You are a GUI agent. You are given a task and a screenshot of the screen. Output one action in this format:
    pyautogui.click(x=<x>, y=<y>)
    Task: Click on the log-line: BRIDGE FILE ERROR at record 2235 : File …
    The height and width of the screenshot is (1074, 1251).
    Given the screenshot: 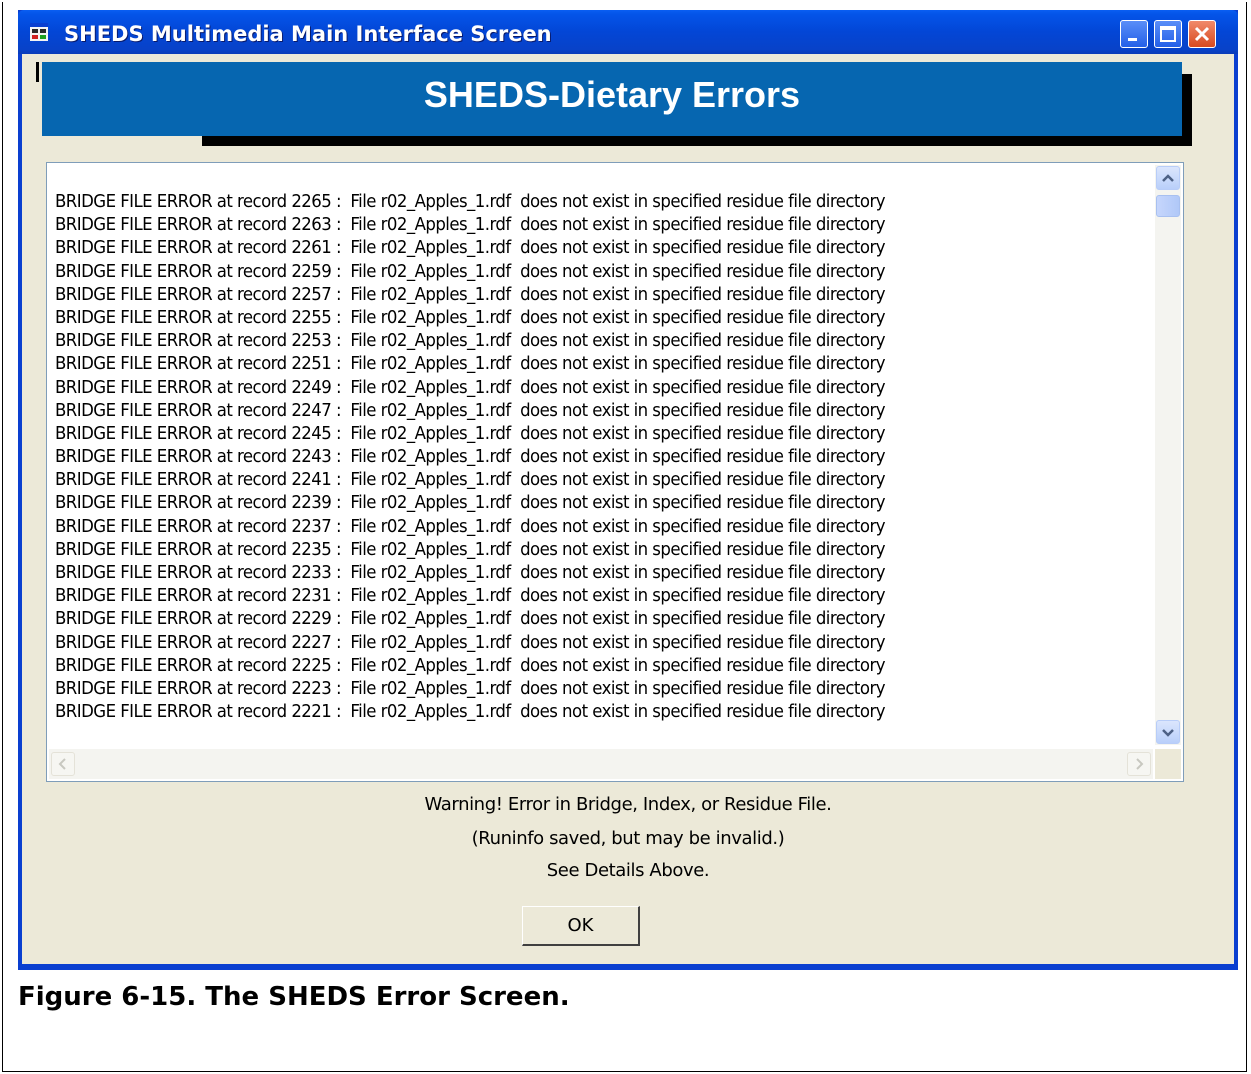 What is the action you would take?
    pyautogui.click(x=470, y=549)
    